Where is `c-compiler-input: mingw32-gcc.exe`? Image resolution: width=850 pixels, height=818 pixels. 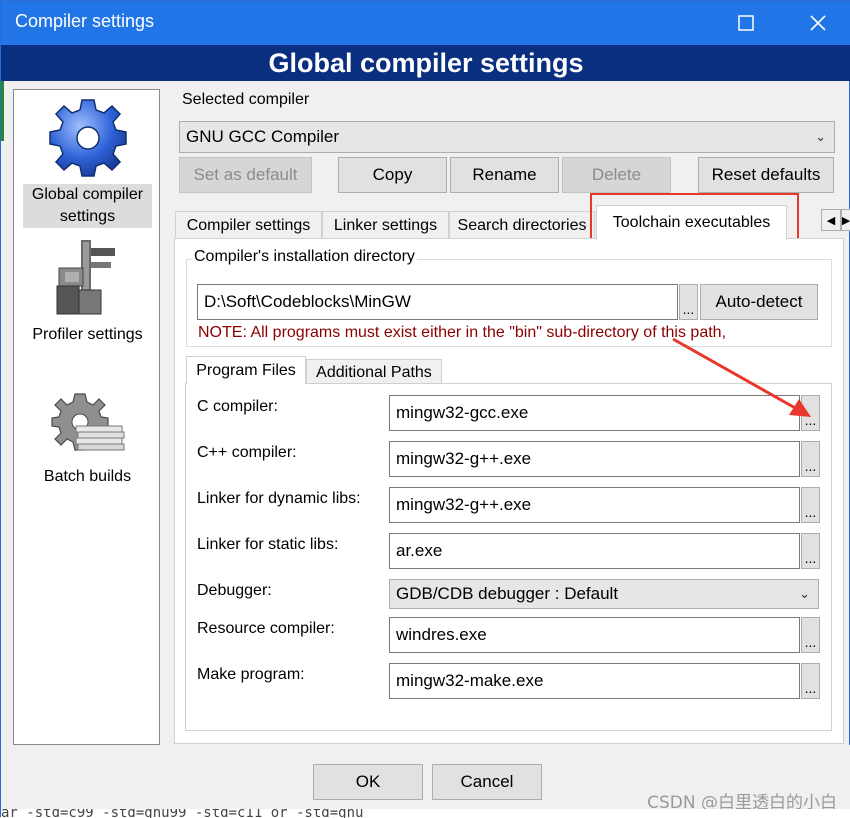 c-compiler-input: mingw32-gcc.exe is located at coordinates (594, 413).